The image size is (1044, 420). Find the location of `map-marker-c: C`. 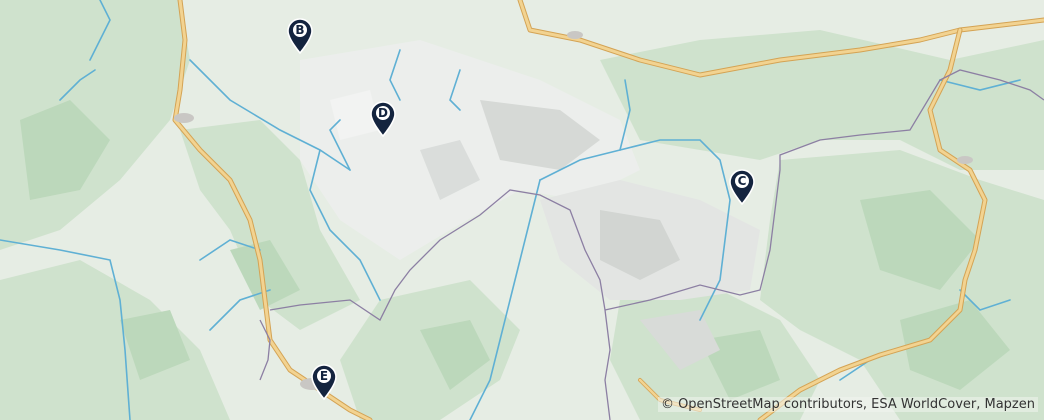

map-marker-c: C is located at coordinates (742, 187).